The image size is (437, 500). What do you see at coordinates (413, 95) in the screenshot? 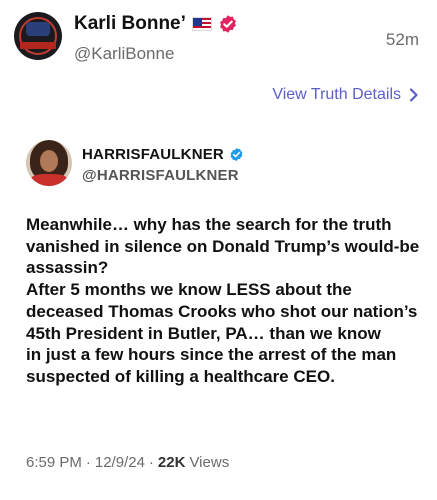
I see `chevron-right-icon` at bounding box center [413, 95].